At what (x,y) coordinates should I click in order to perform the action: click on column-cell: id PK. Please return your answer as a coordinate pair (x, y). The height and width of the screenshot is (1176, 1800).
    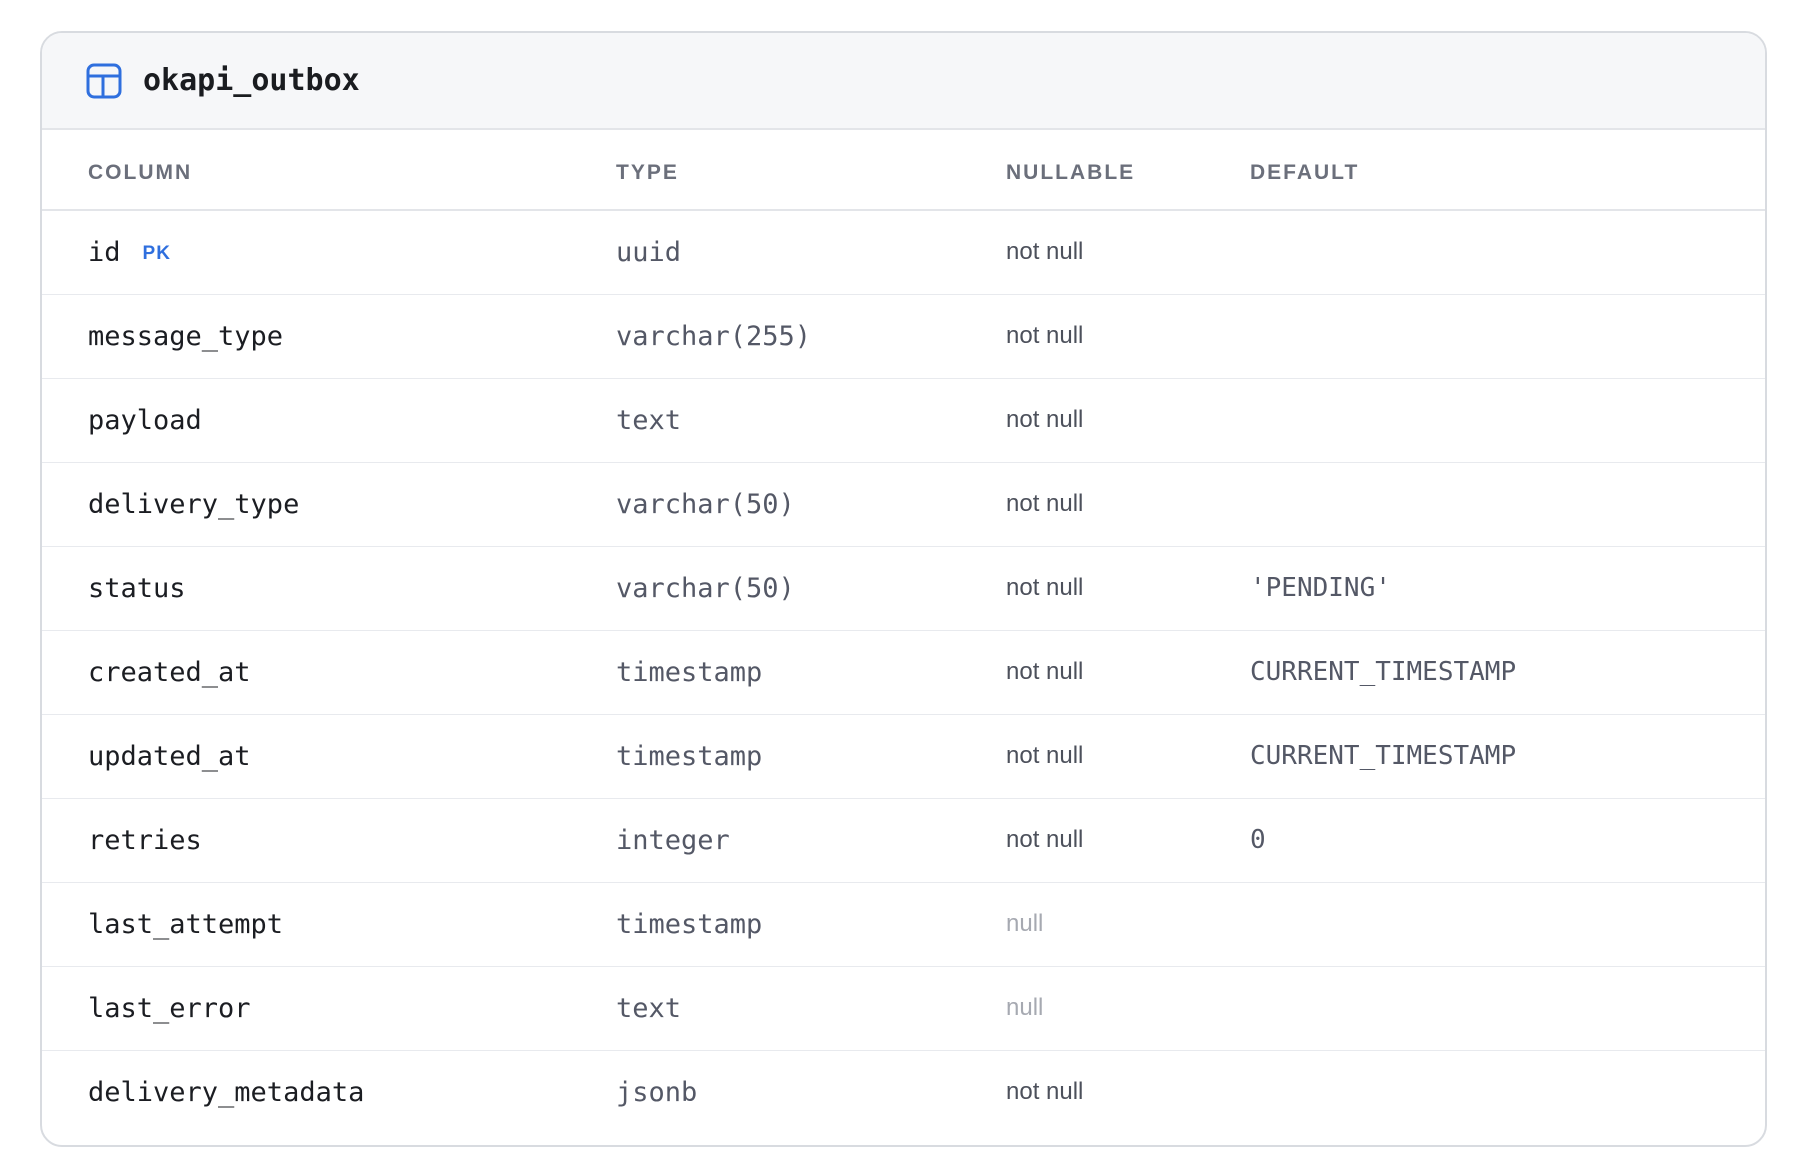
    Looking at the image, I should click on (329, 252).